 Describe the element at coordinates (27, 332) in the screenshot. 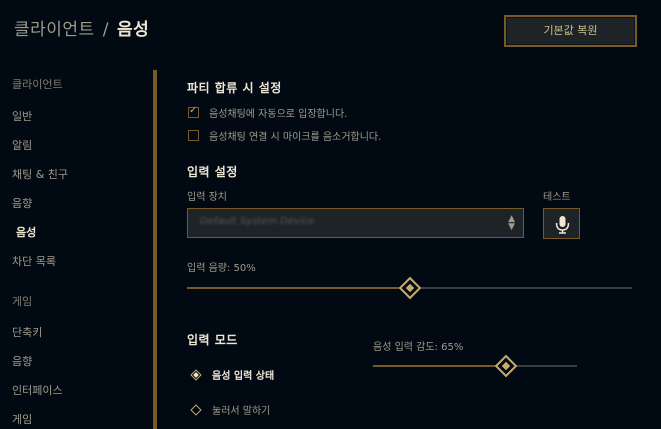

I see `sidebar-item-hotkeys: 단축키` at that location.